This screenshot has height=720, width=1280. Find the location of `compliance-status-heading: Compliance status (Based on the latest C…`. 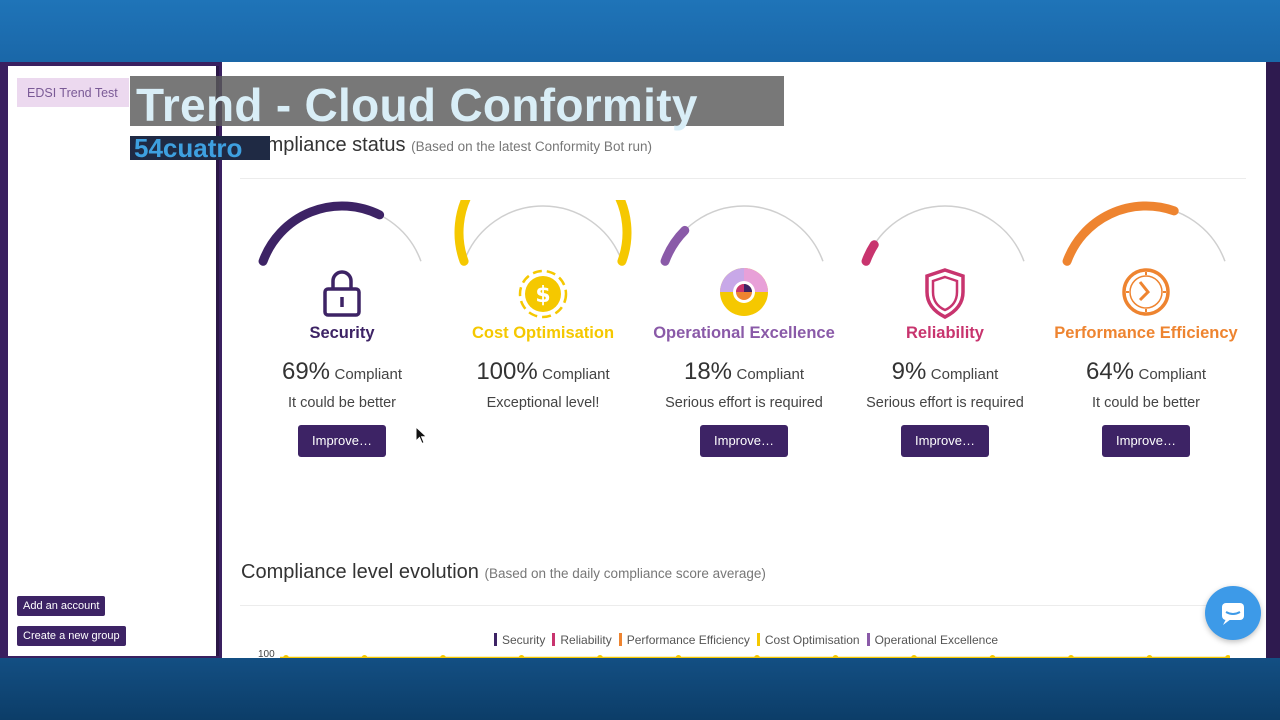

compliance-status-heading: Compliance status (Based on the latest C… is located at coordinates (446, 145).